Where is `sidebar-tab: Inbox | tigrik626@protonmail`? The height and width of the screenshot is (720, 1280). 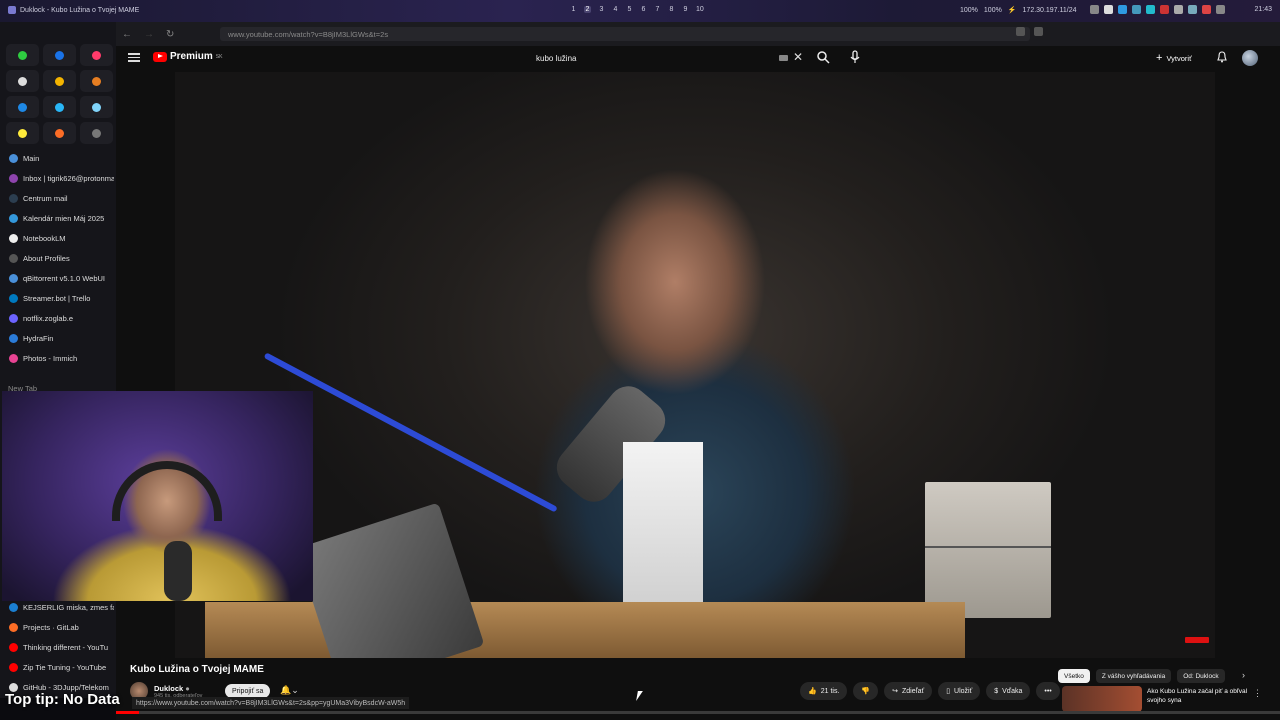
sidebar-tab: Inbox | tigrik626@protonmail is located at coordinates (59, 178).